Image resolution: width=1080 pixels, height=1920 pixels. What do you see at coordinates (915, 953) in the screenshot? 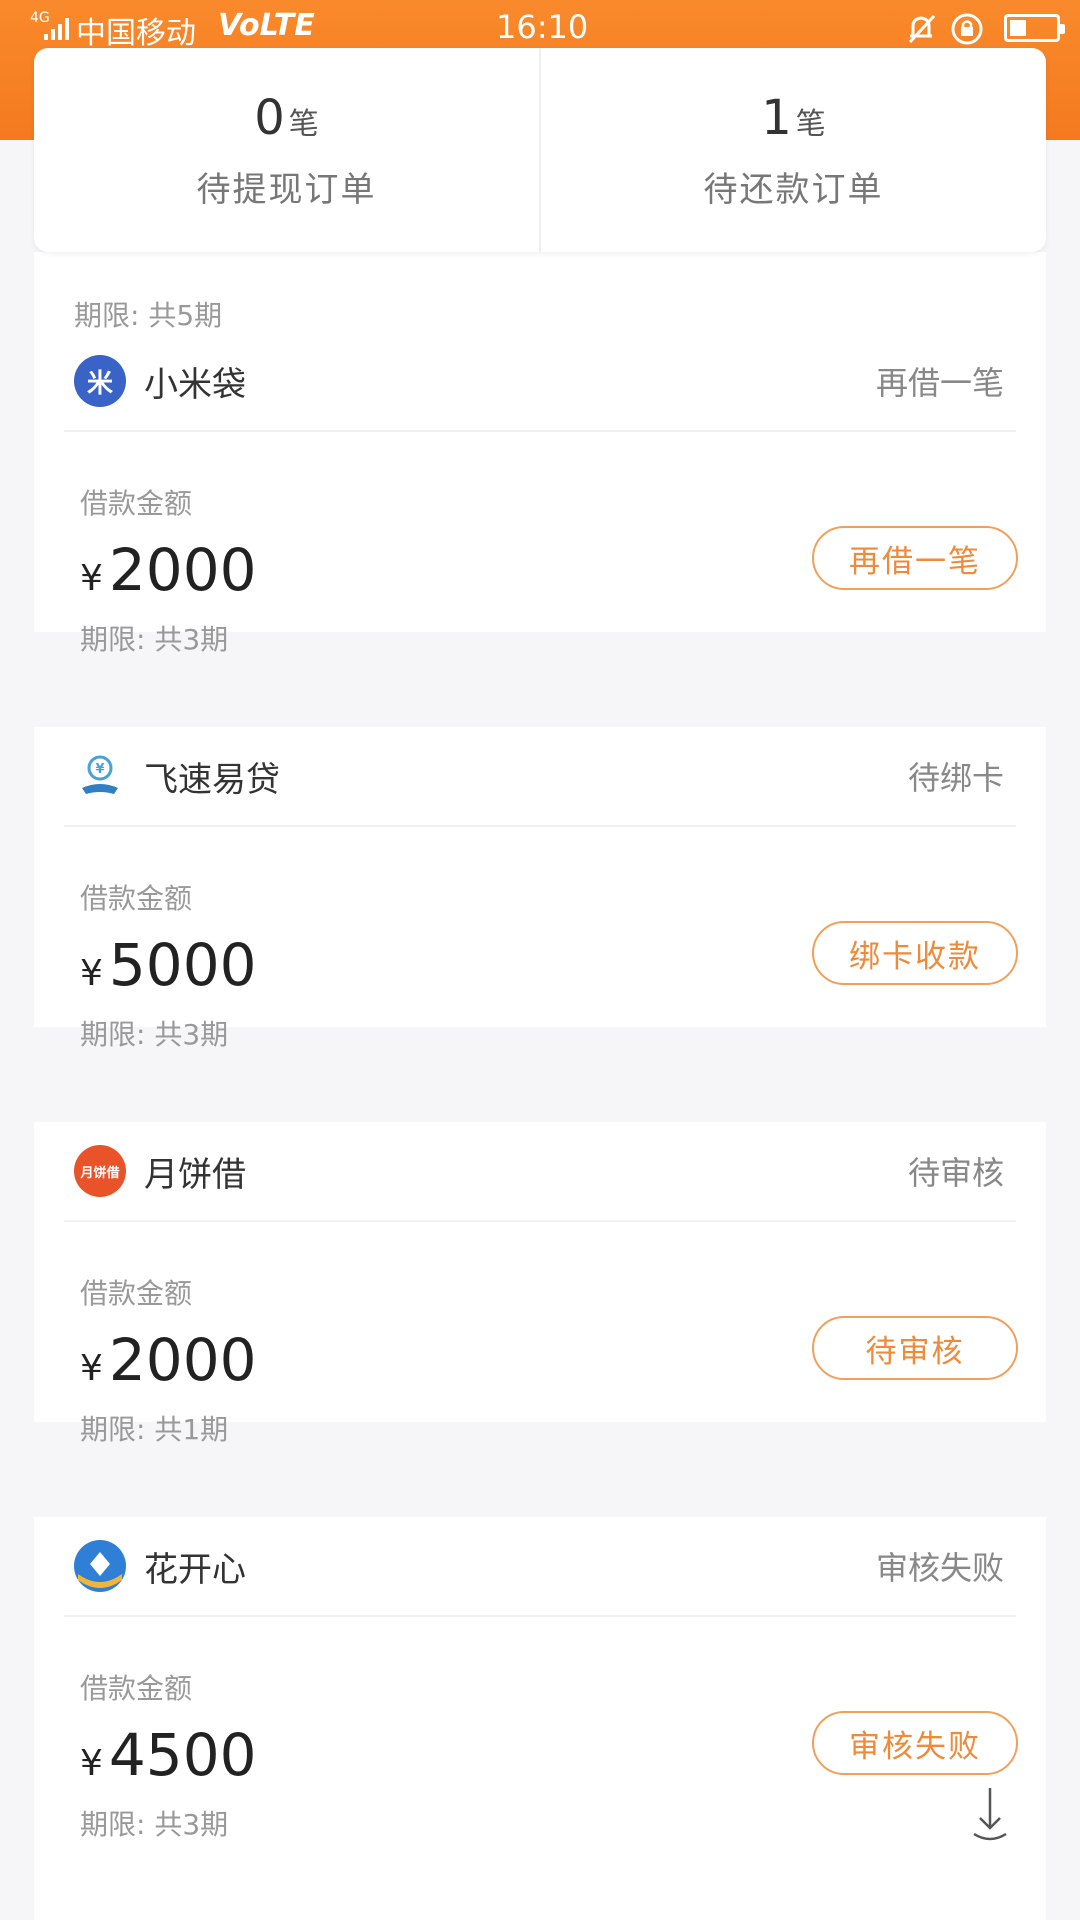
I see `bind-card-button: 绑卡收款` at bounding box center [915, 953].